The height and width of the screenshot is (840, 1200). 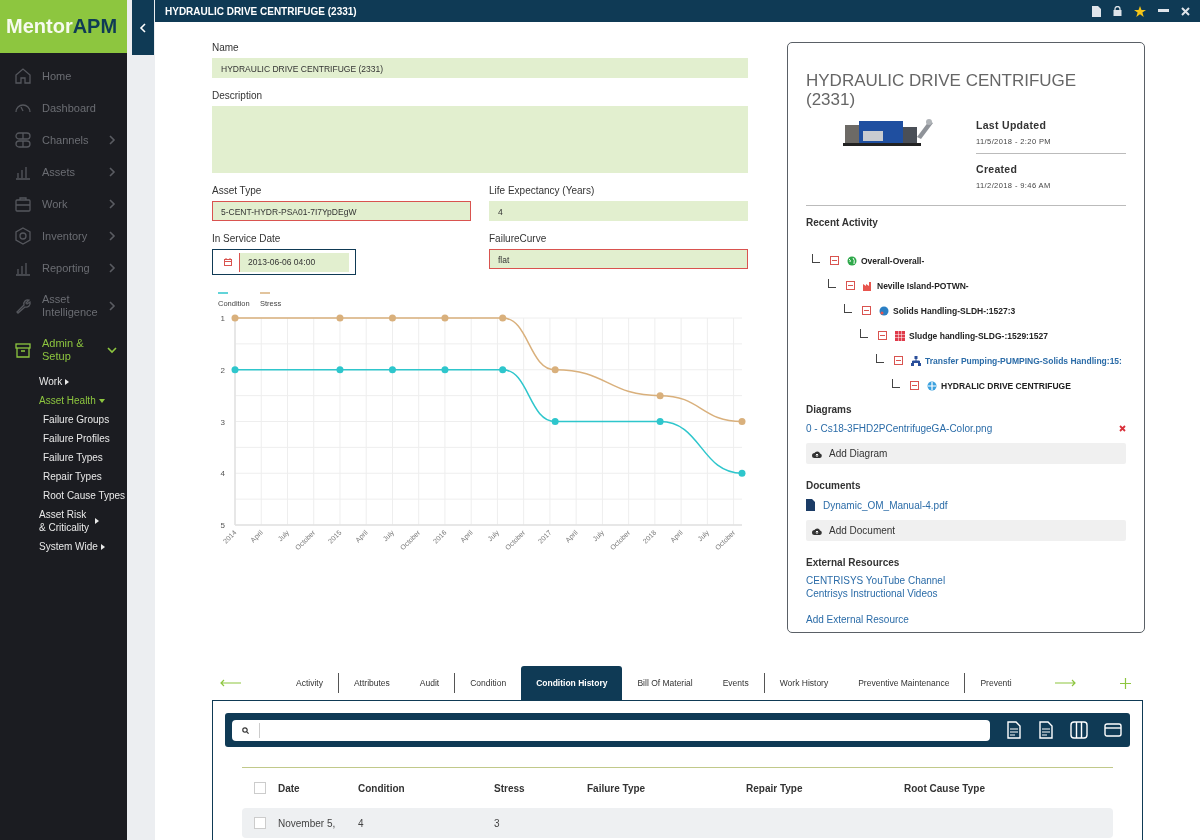 I want to click on column-header: Stress, so click(x=540, y=788).